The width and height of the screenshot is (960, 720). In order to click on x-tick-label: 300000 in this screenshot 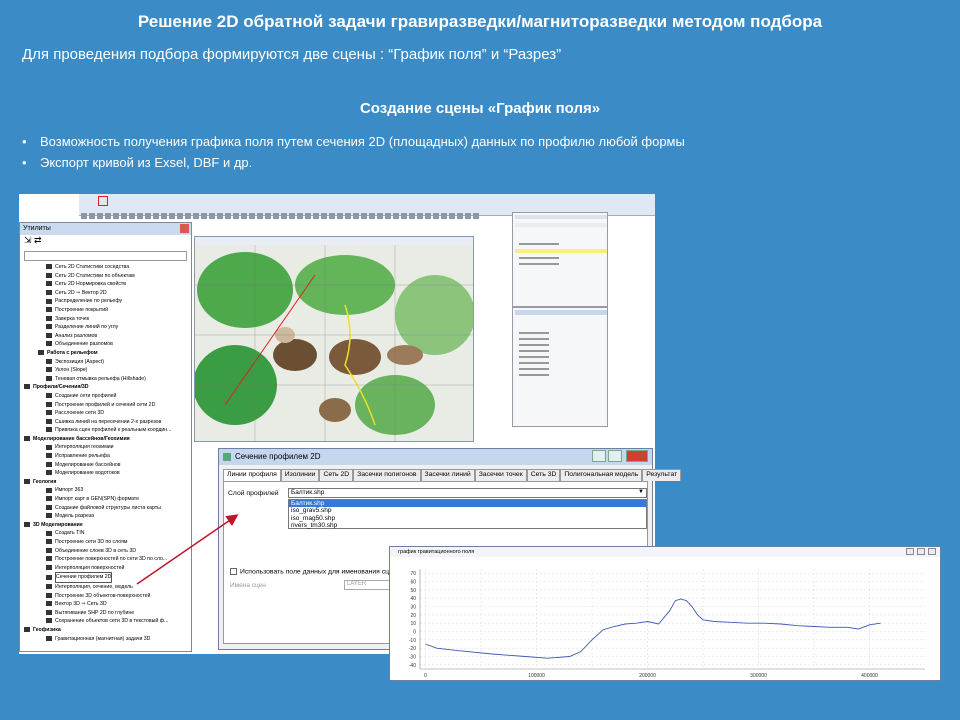, I will do `click(758, 676)`.